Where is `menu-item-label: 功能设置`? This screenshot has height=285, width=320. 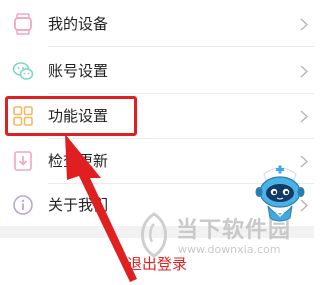 menu-item-label: 功能设置 is located at coordinates (78, 116).